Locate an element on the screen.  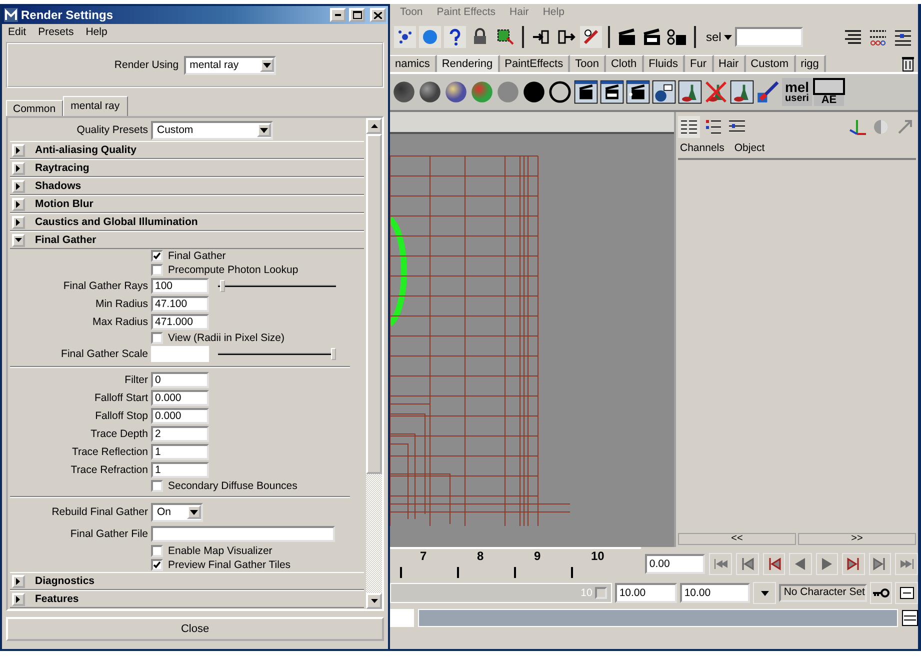
section-header: Raytracing is located at coordinates (187, 168).